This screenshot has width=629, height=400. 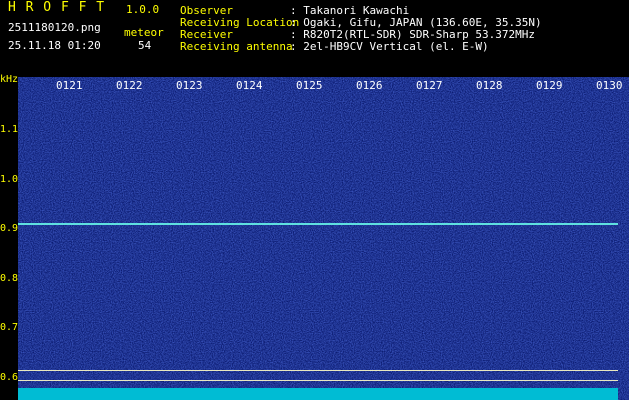 What do you see at coordinates (9, 179) in the screenshot?
I see `y-tick-label: 1.0` at bounding box center [9, 179].